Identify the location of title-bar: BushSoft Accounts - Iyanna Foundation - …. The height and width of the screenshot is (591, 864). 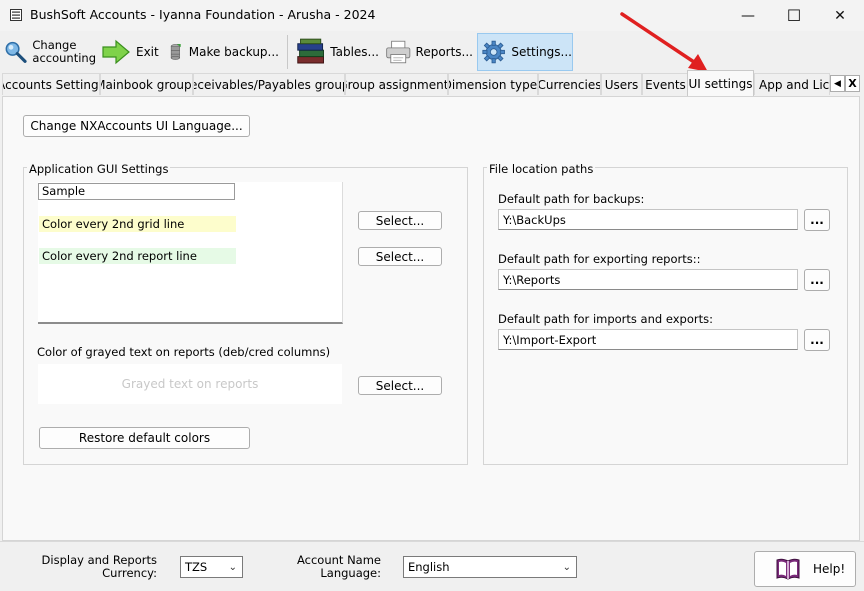
(432, 15).